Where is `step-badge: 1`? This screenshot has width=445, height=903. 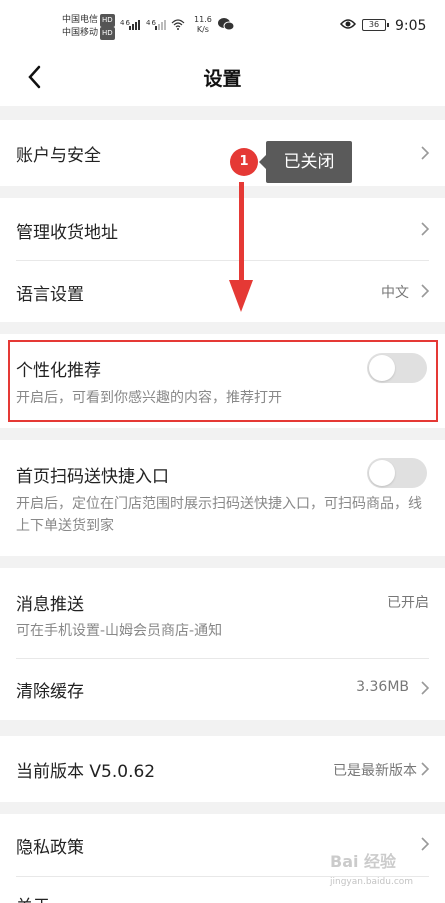
step-badge: 1 is located at coordinates (244, 162).